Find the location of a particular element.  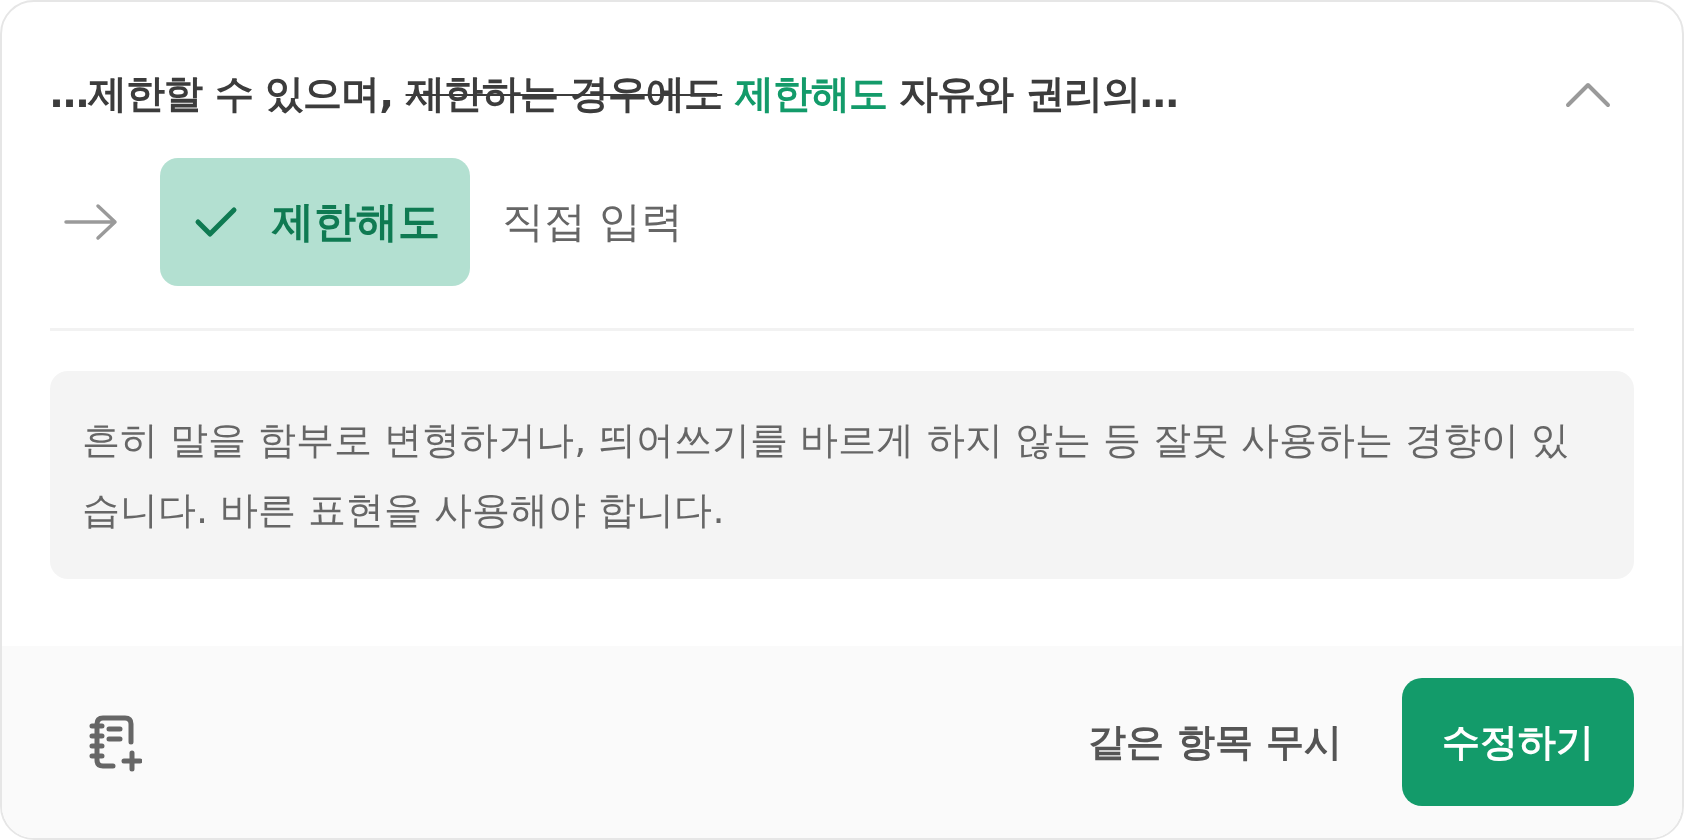

ignore-button: 같은 항목 무시 is located at coordinates (1214, 742).